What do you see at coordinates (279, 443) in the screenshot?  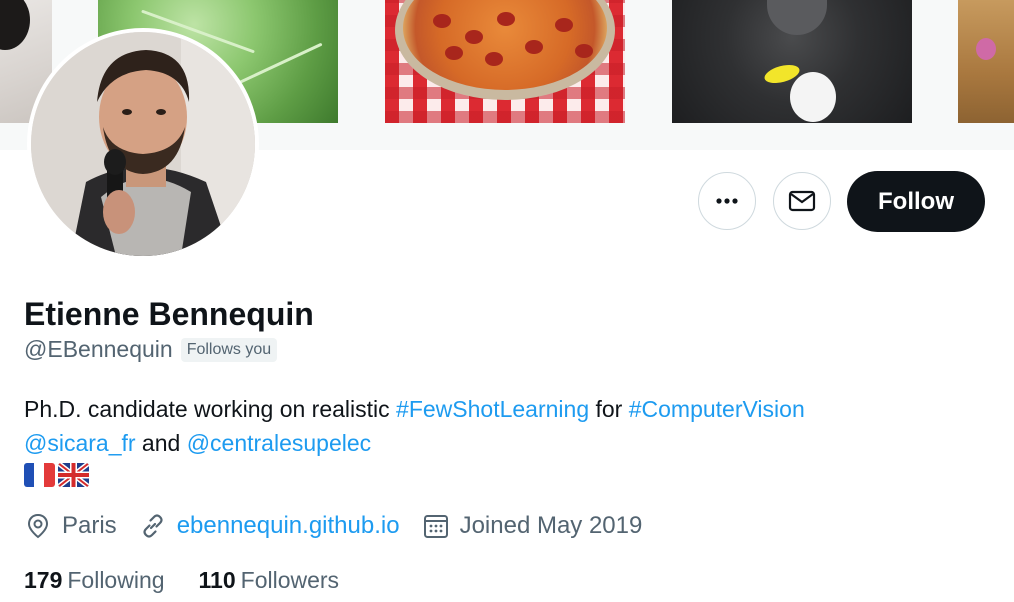 I see `mention-link: @centralesupelec` at bounding box center [279, 443].